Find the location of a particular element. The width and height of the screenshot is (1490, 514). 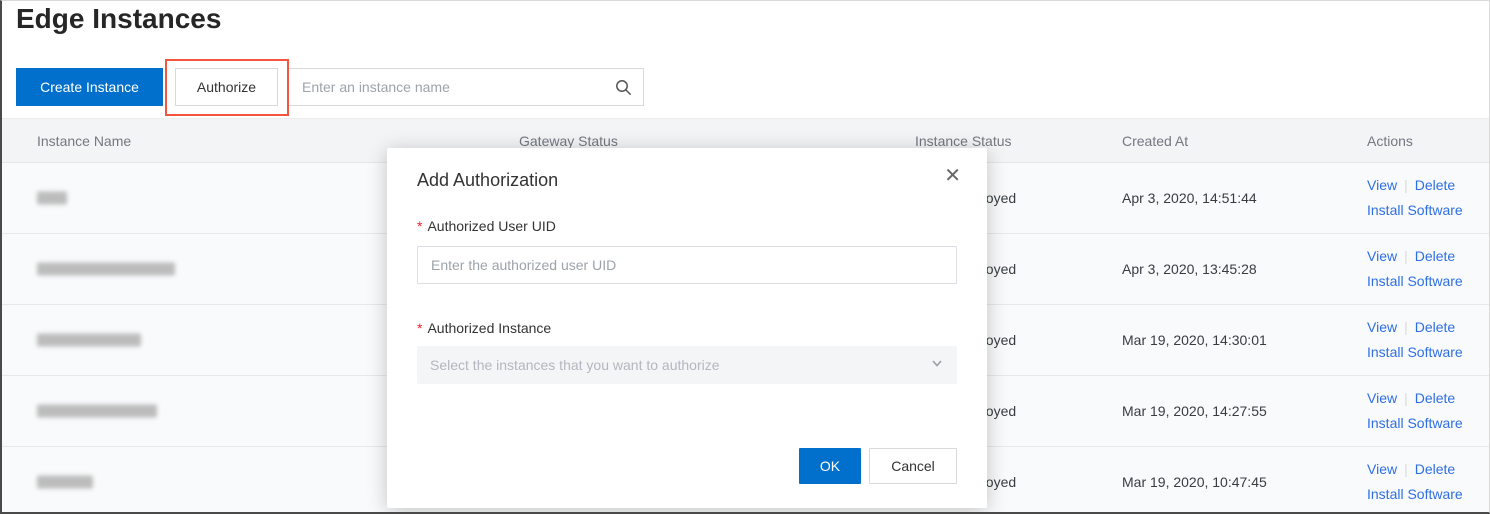

search-input is located at coordinates (465, 87).